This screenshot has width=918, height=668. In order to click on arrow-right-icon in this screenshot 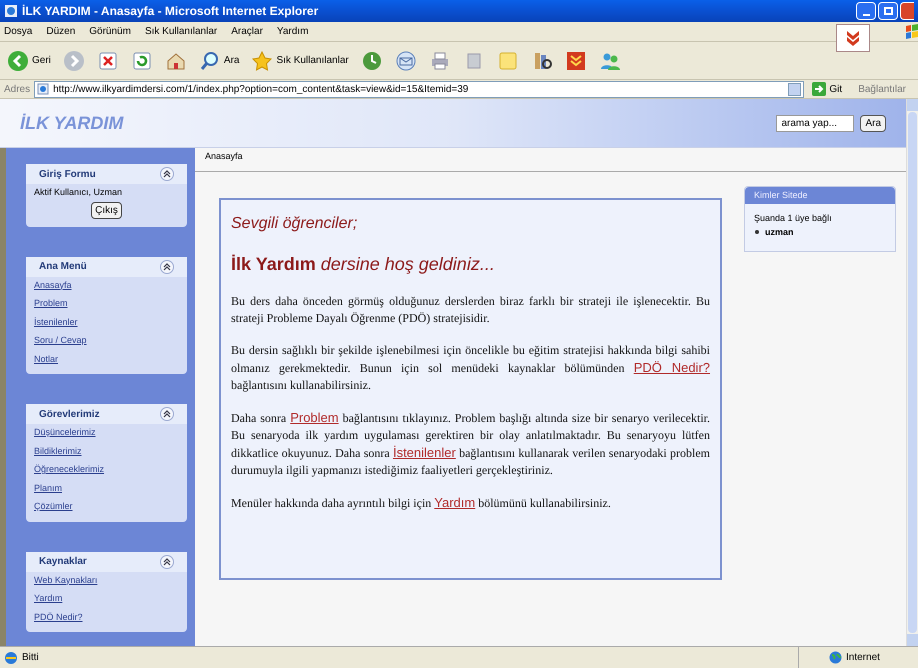, I will do `click(819, 89)`.